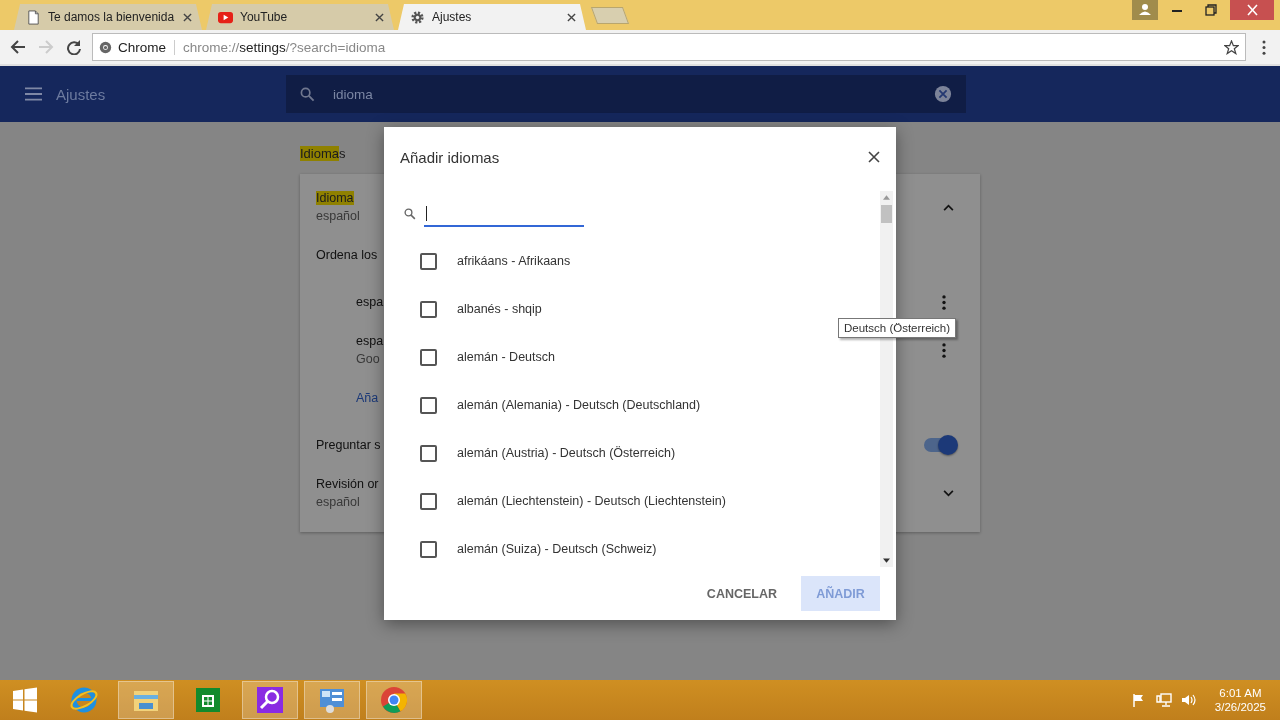 The width and height of the screenshot is (1280, 720). Describe the element at coordinates (347, 484) in the screenshot. I see `setting-label: Revisión or` at that location.